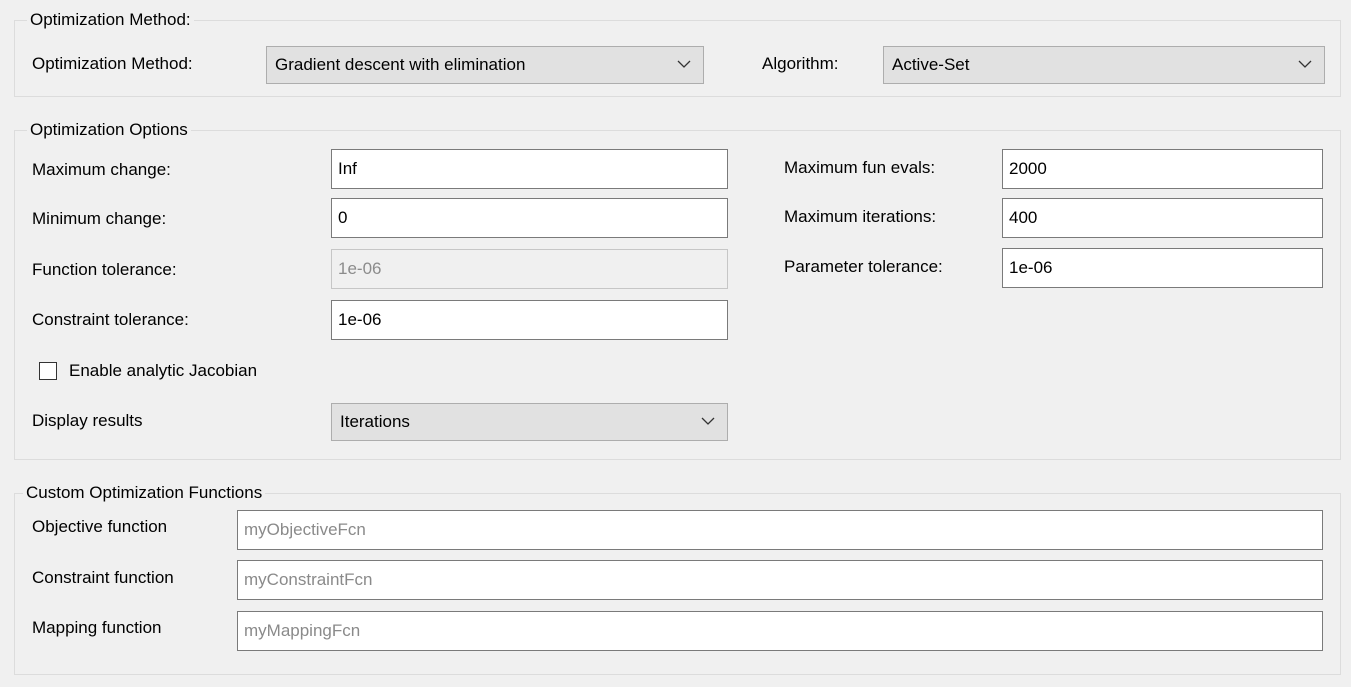 Image resolution: width=1351 pixels, height=687 pixels. Describe the element at coordinates (144, 493) in the screenshot. I see `group-title: Custom Optimization Functions` at that location.